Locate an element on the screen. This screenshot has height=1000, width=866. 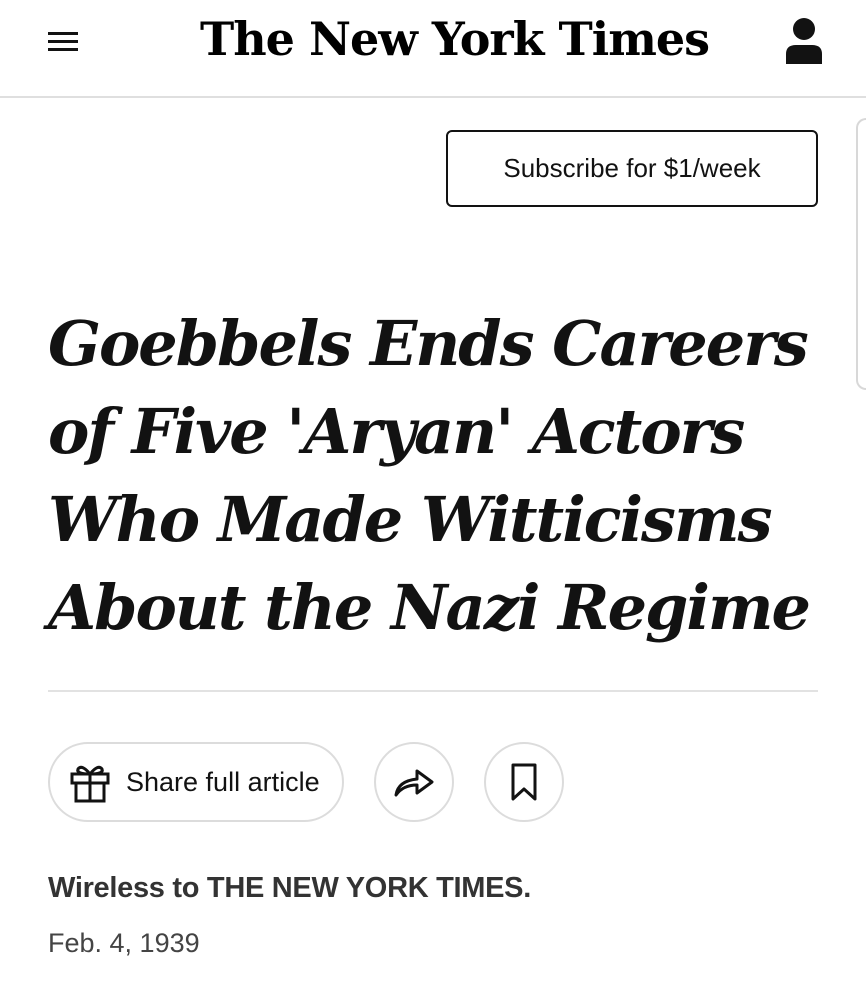
share-full-article-label: Share full article is located at coordinates (223, 781).